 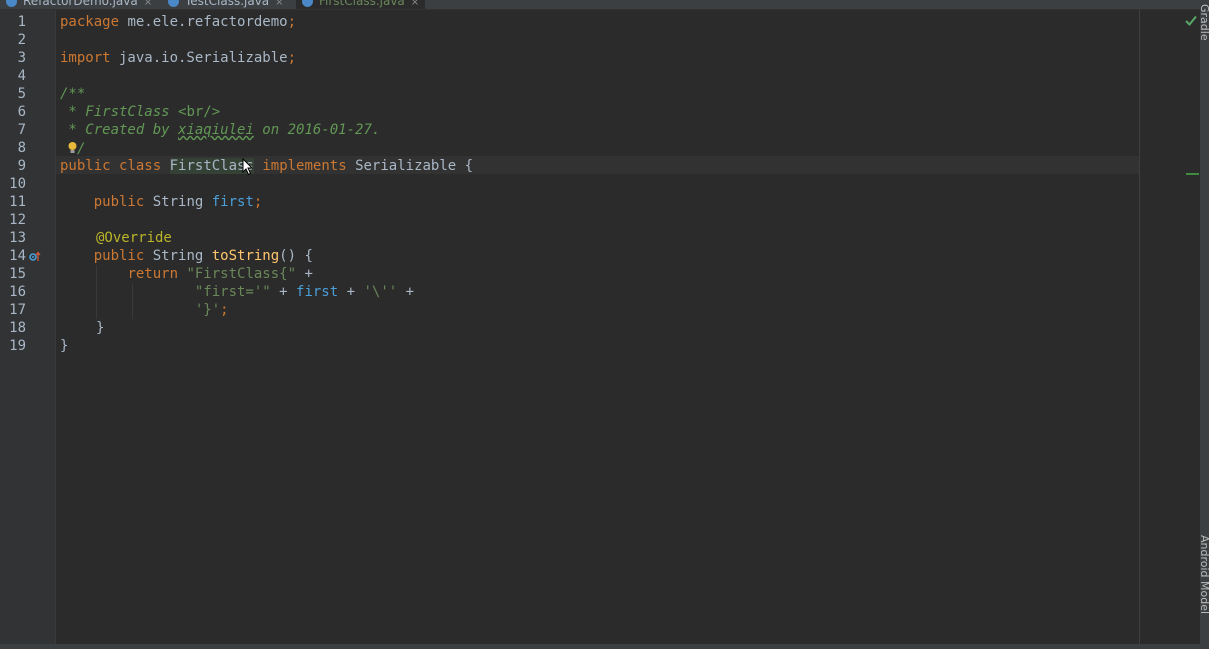 What do you see at coordinates (199, 112) in the screenshot?
I see `doc-tag: <br/>` at bounding box center [199, 112].